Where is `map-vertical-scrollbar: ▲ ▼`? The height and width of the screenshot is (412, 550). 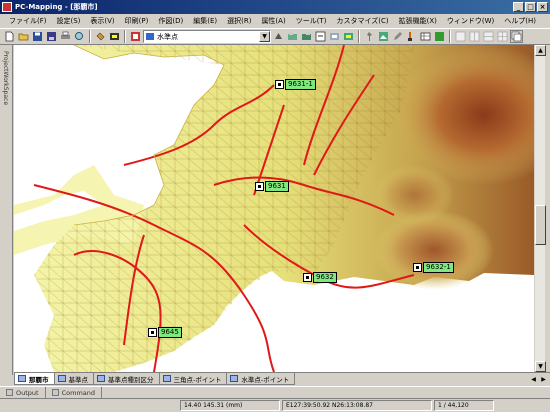
map-vertical-scrollbar: ▲ ▼ is located at coordinates (540, 208).